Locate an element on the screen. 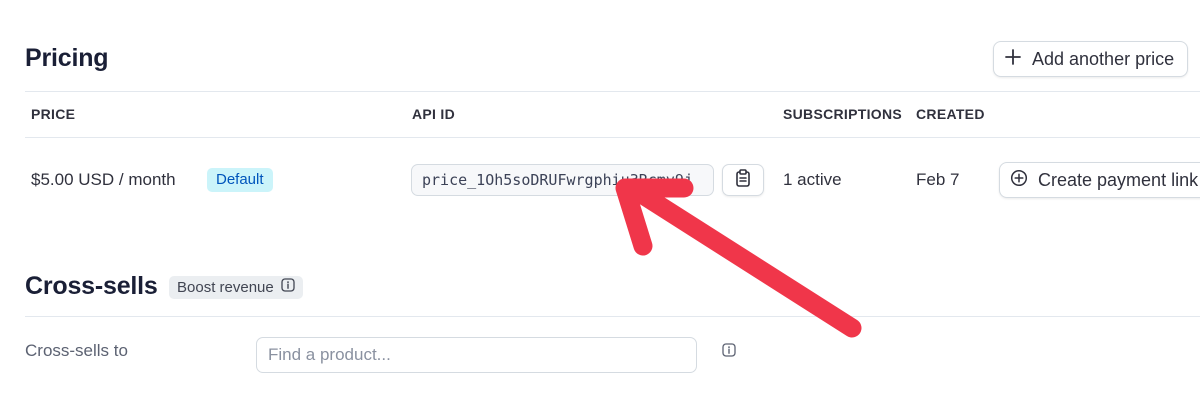  cross-sells-divider is located at coordinates (612, 316).